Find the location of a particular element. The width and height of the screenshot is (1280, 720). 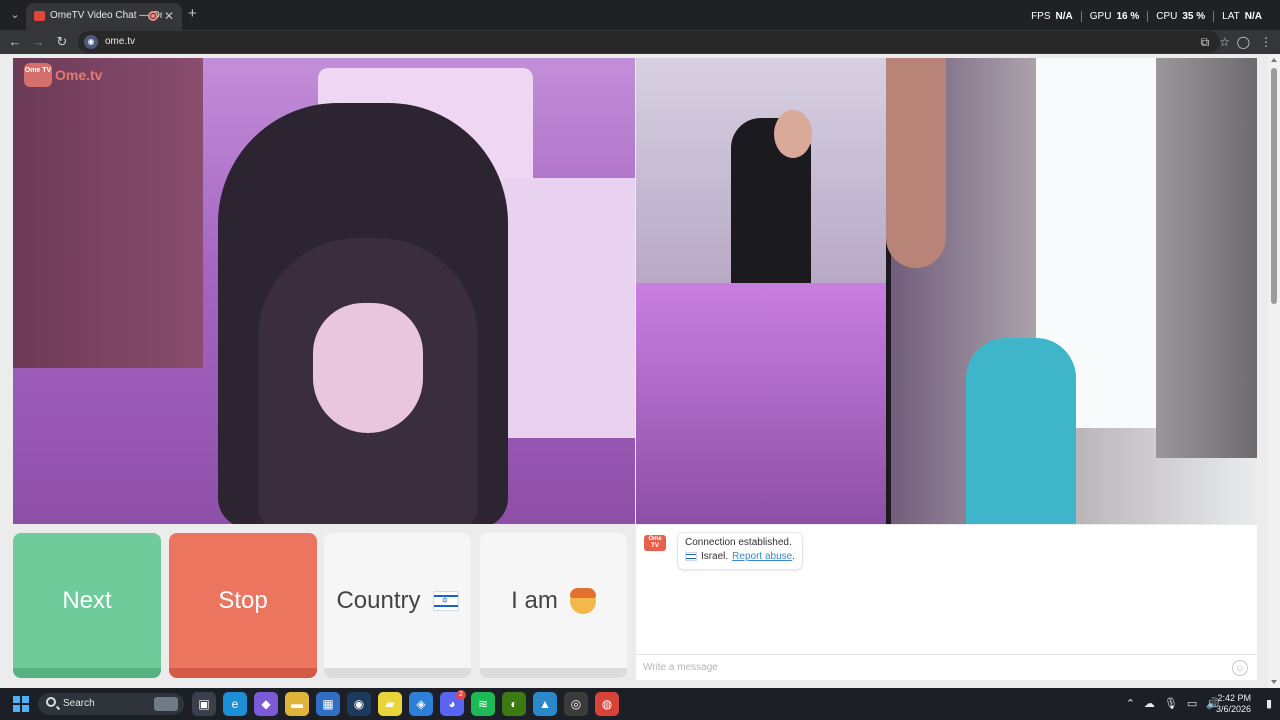

search-icon is located at coordinates (51, 702).